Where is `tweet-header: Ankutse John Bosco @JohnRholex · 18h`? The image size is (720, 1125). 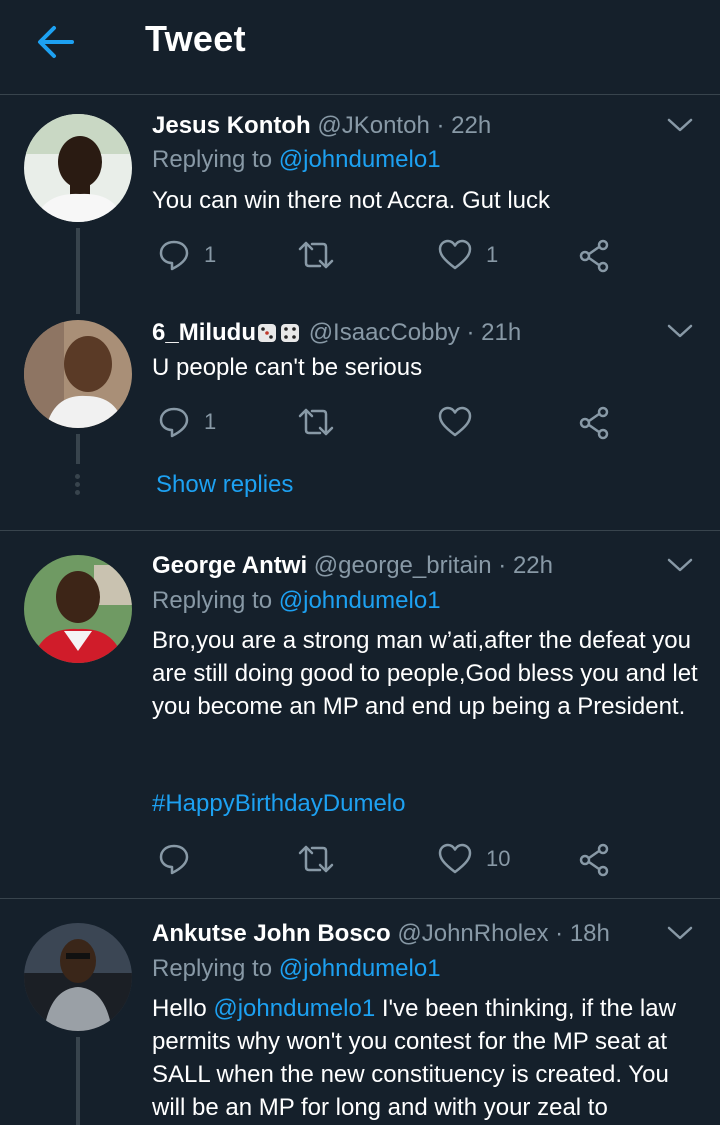
tweet-header: Ankutse John Bosco @JohnRholex · 18h is located at coordinates (381, 934).